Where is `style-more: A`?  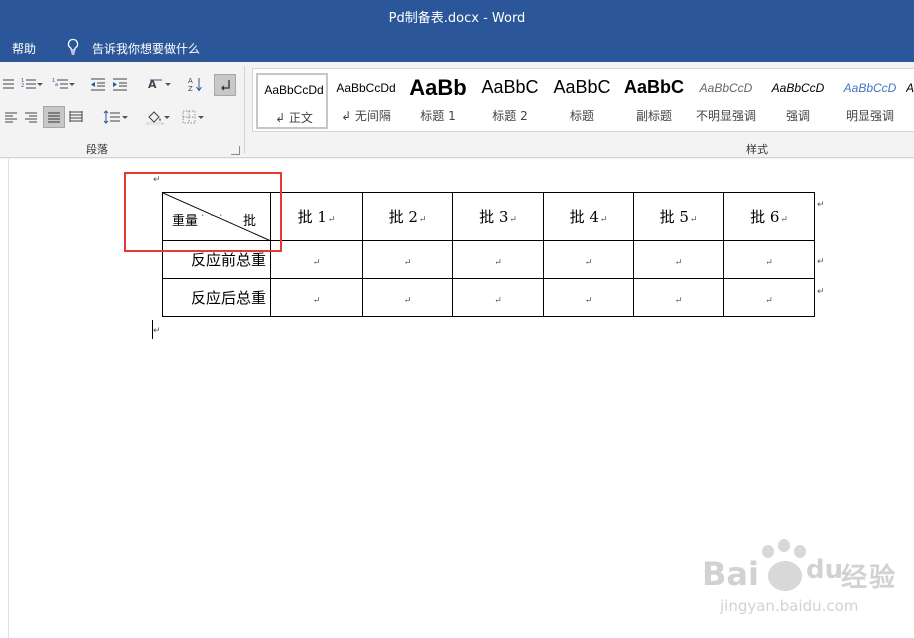
style-more: A is located at coordinates (910, 101).